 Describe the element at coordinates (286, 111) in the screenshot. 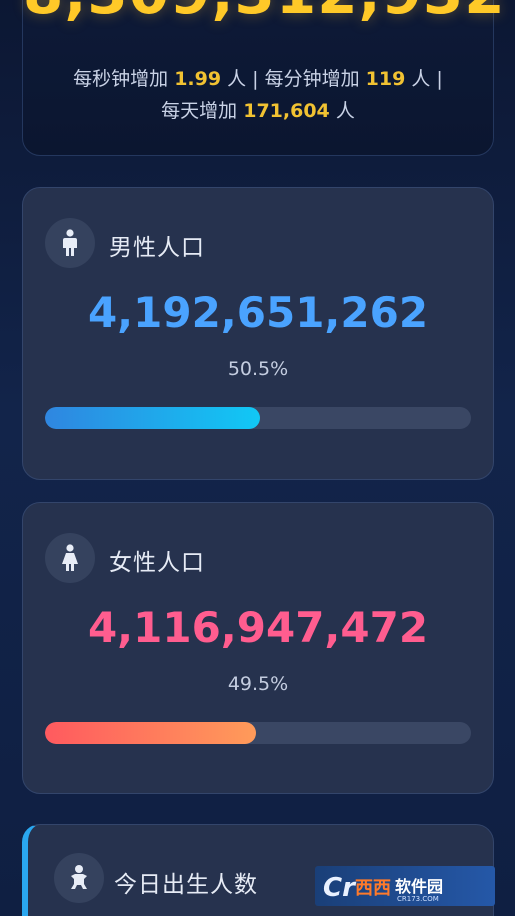

I see `rate-day-value: 171,604` at that location.